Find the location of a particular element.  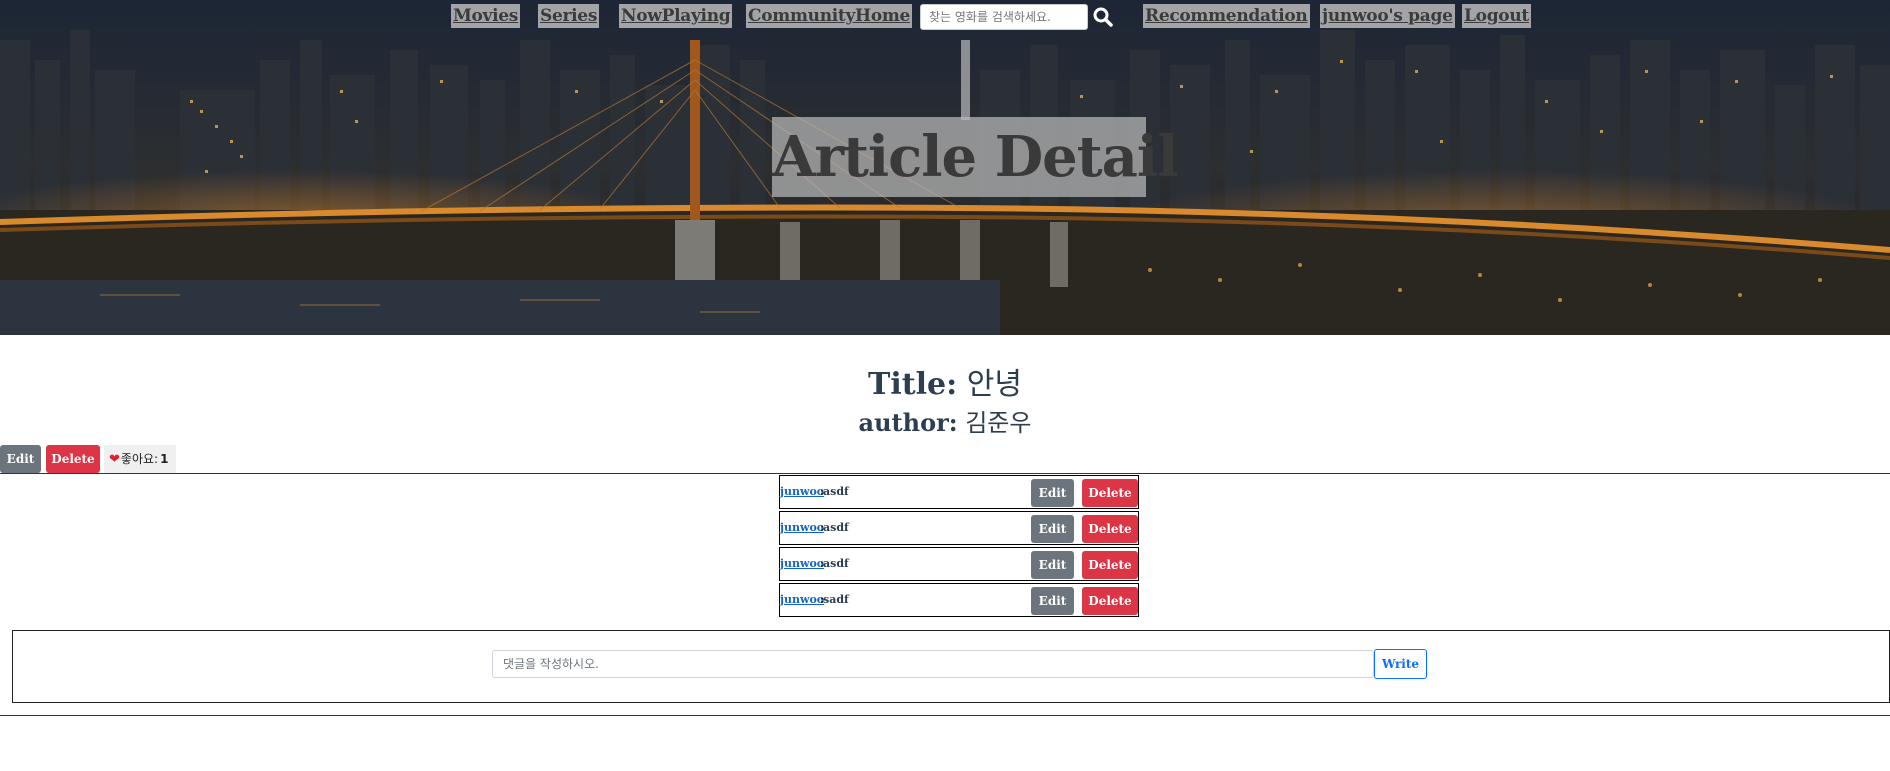

article-title-label: Title: is located at coordinates (913, 384).